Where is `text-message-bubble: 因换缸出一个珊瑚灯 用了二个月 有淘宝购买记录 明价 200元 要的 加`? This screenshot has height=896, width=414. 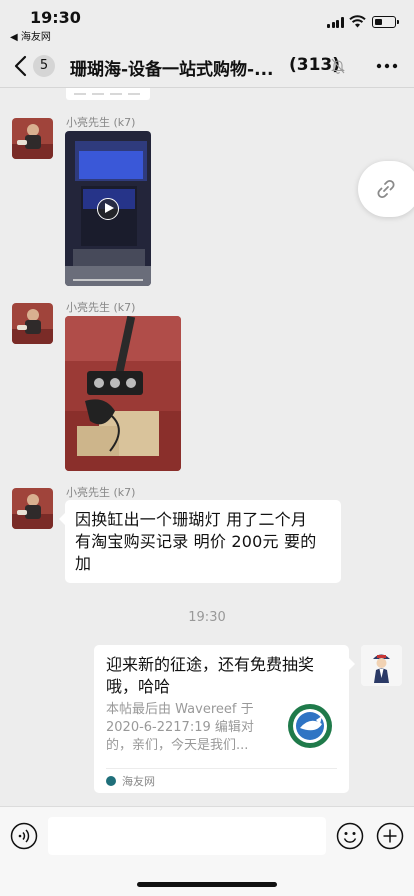
text-message-bubble: 因换缸出一个珊瑚灯 用了二个月 有淘宝购买记录 明价 200元 要的 加 is located at coordinates (200, 541).